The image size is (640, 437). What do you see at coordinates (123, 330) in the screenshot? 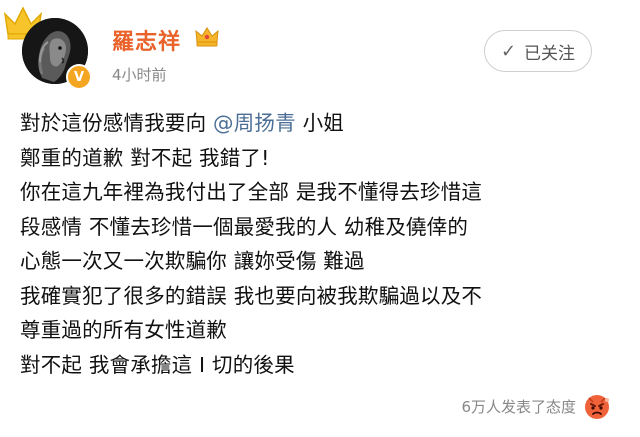
I see `content-line: 尊重過的所有女性道歉` at bounding box center [123, 330].